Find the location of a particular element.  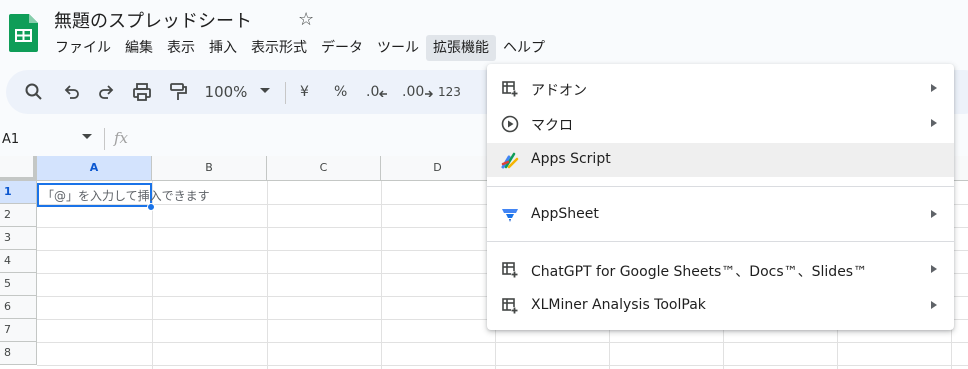

menu-insert: 挿入 is located at coordinates (223, 48).